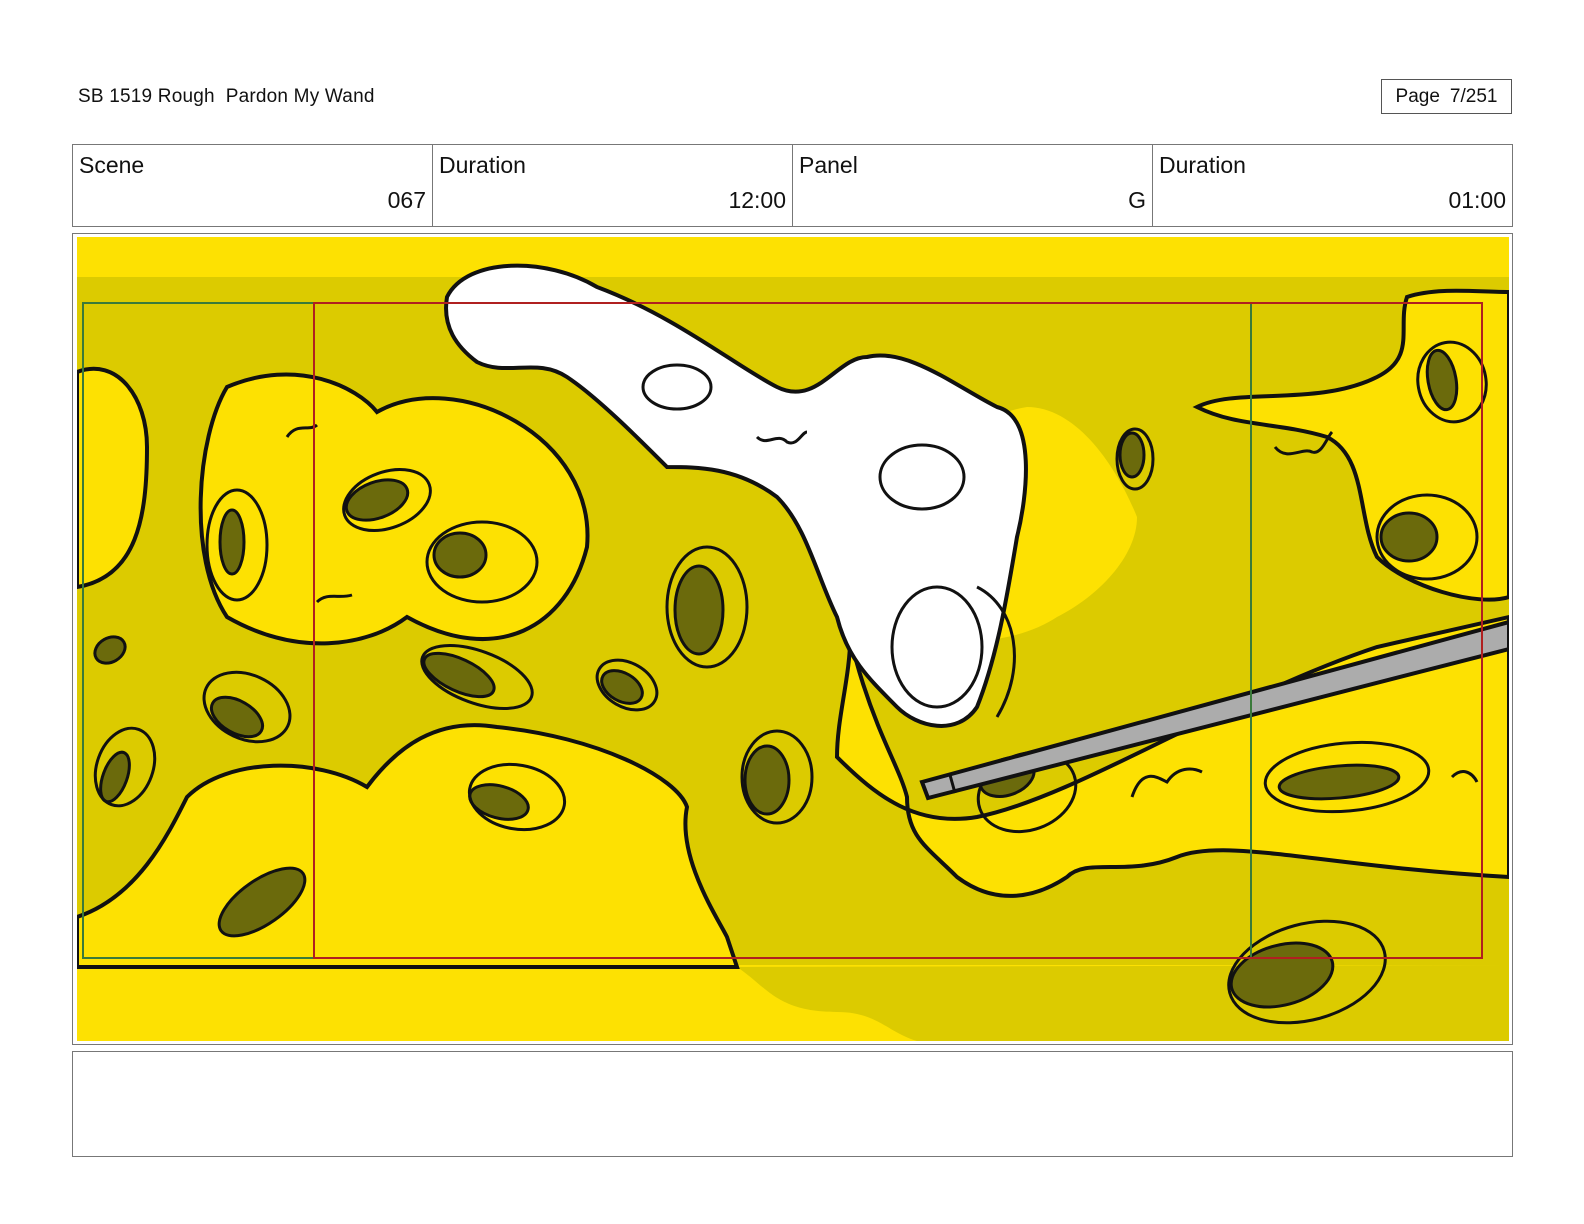  Describe the element at coordinates (613, 185) in the screenshot. I see `scene-duration-cell: Duration 12:00` at that location.